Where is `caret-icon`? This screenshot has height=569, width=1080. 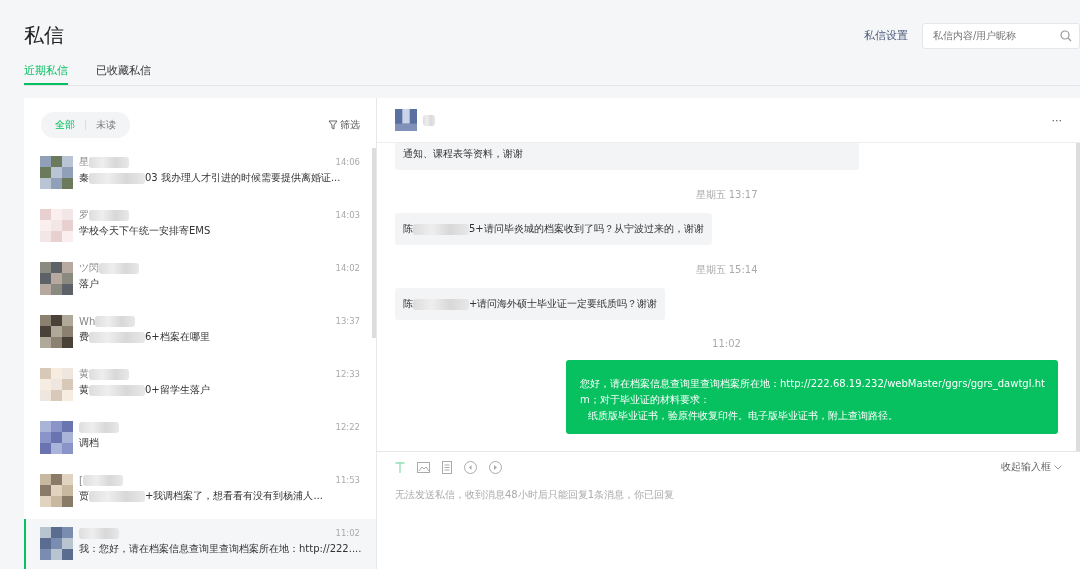 caret-icon is located at coordinates (1058, 467).